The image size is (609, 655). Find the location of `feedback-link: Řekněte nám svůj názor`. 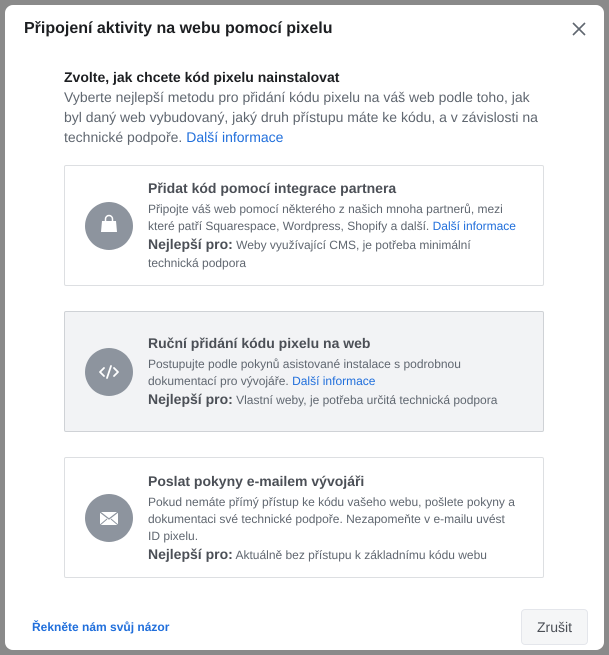

feedback-link: Řekněte nám svůj názor is located at coordinates (101, 627).